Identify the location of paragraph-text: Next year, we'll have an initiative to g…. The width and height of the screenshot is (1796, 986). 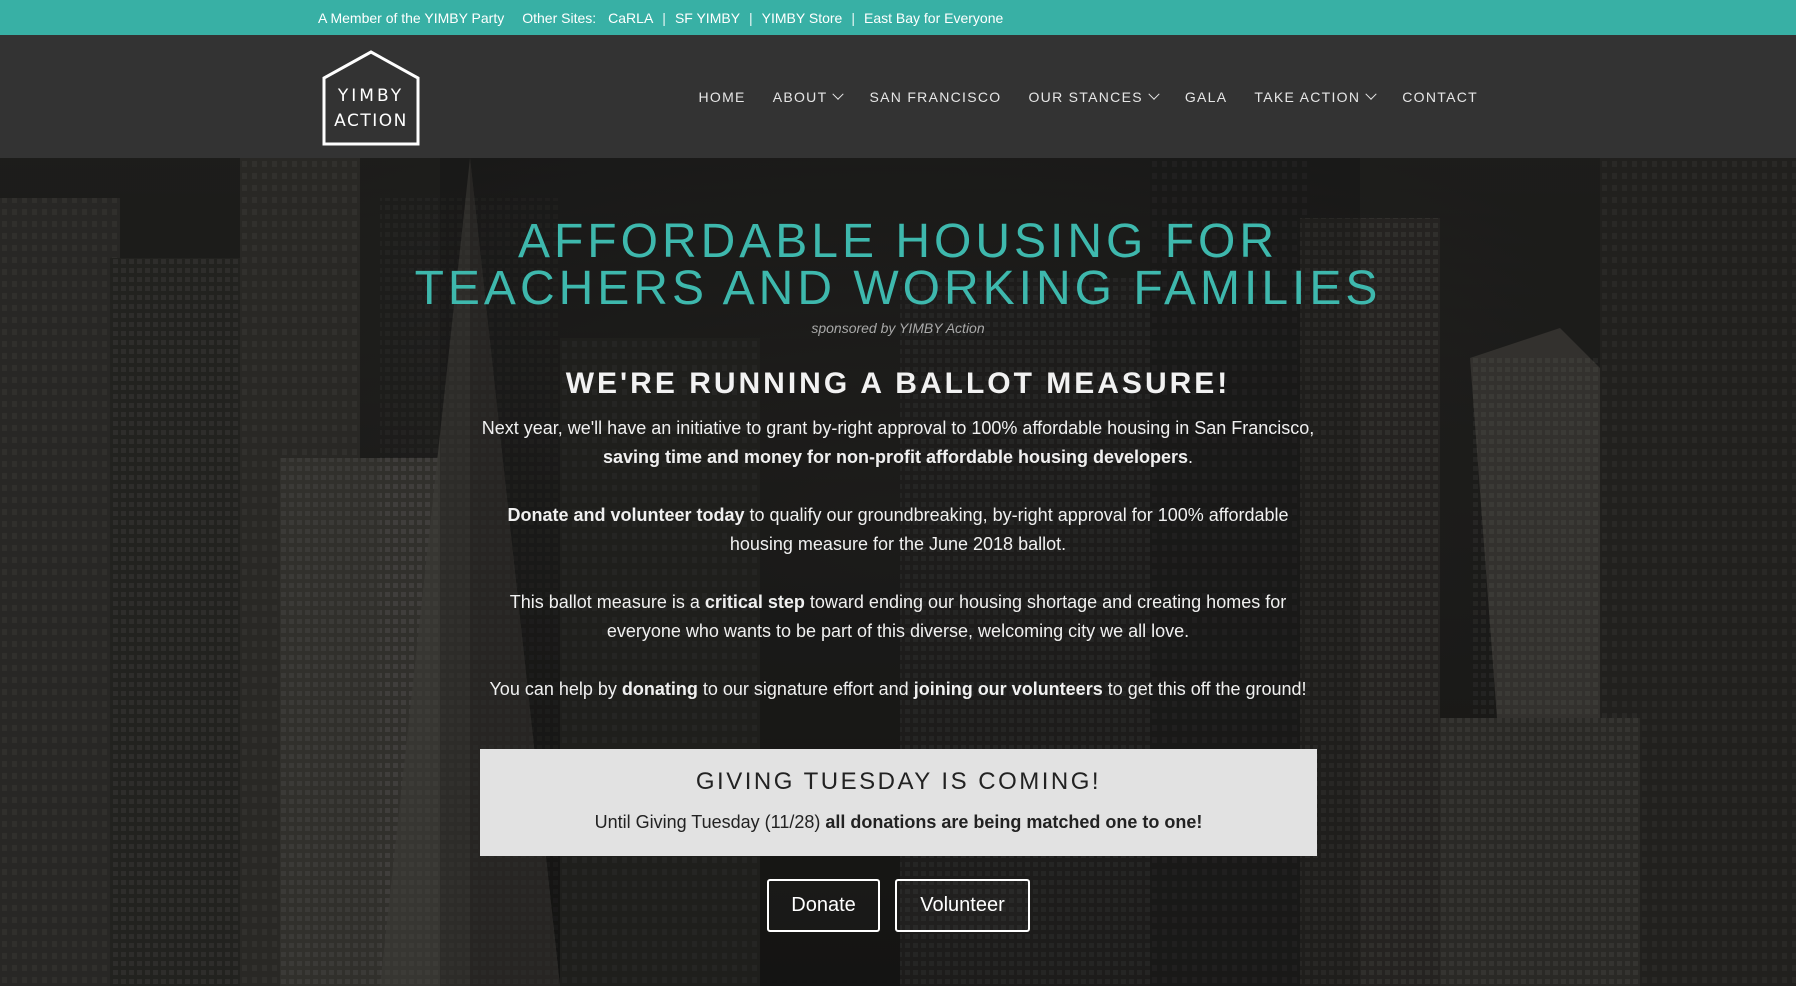
(898, 428).